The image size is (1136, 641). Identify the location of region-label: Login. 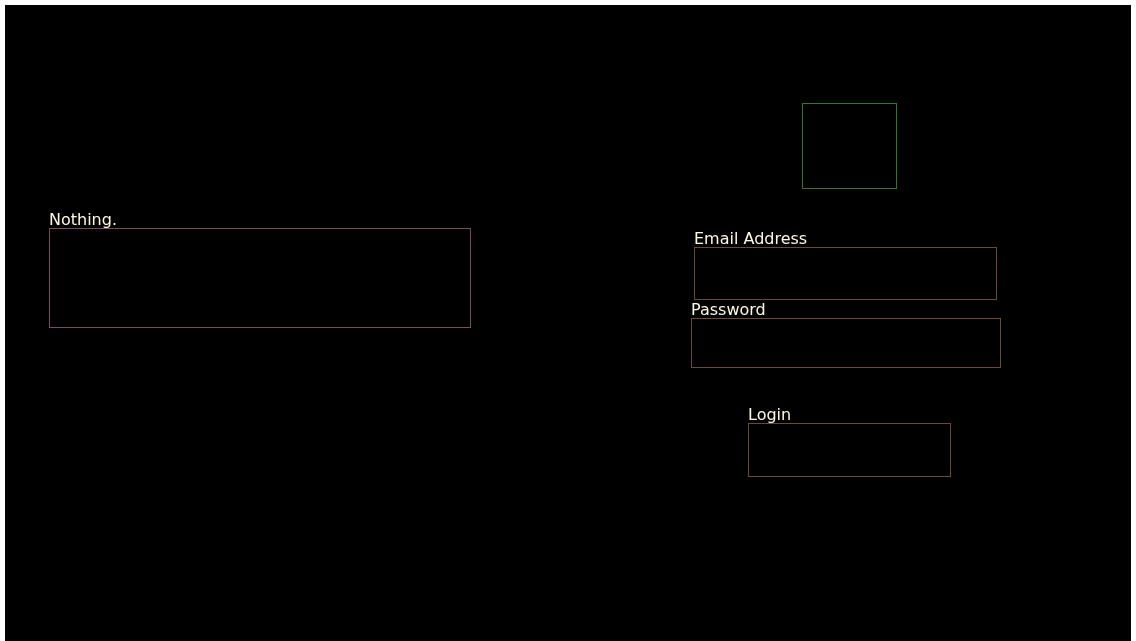
(770, 415).